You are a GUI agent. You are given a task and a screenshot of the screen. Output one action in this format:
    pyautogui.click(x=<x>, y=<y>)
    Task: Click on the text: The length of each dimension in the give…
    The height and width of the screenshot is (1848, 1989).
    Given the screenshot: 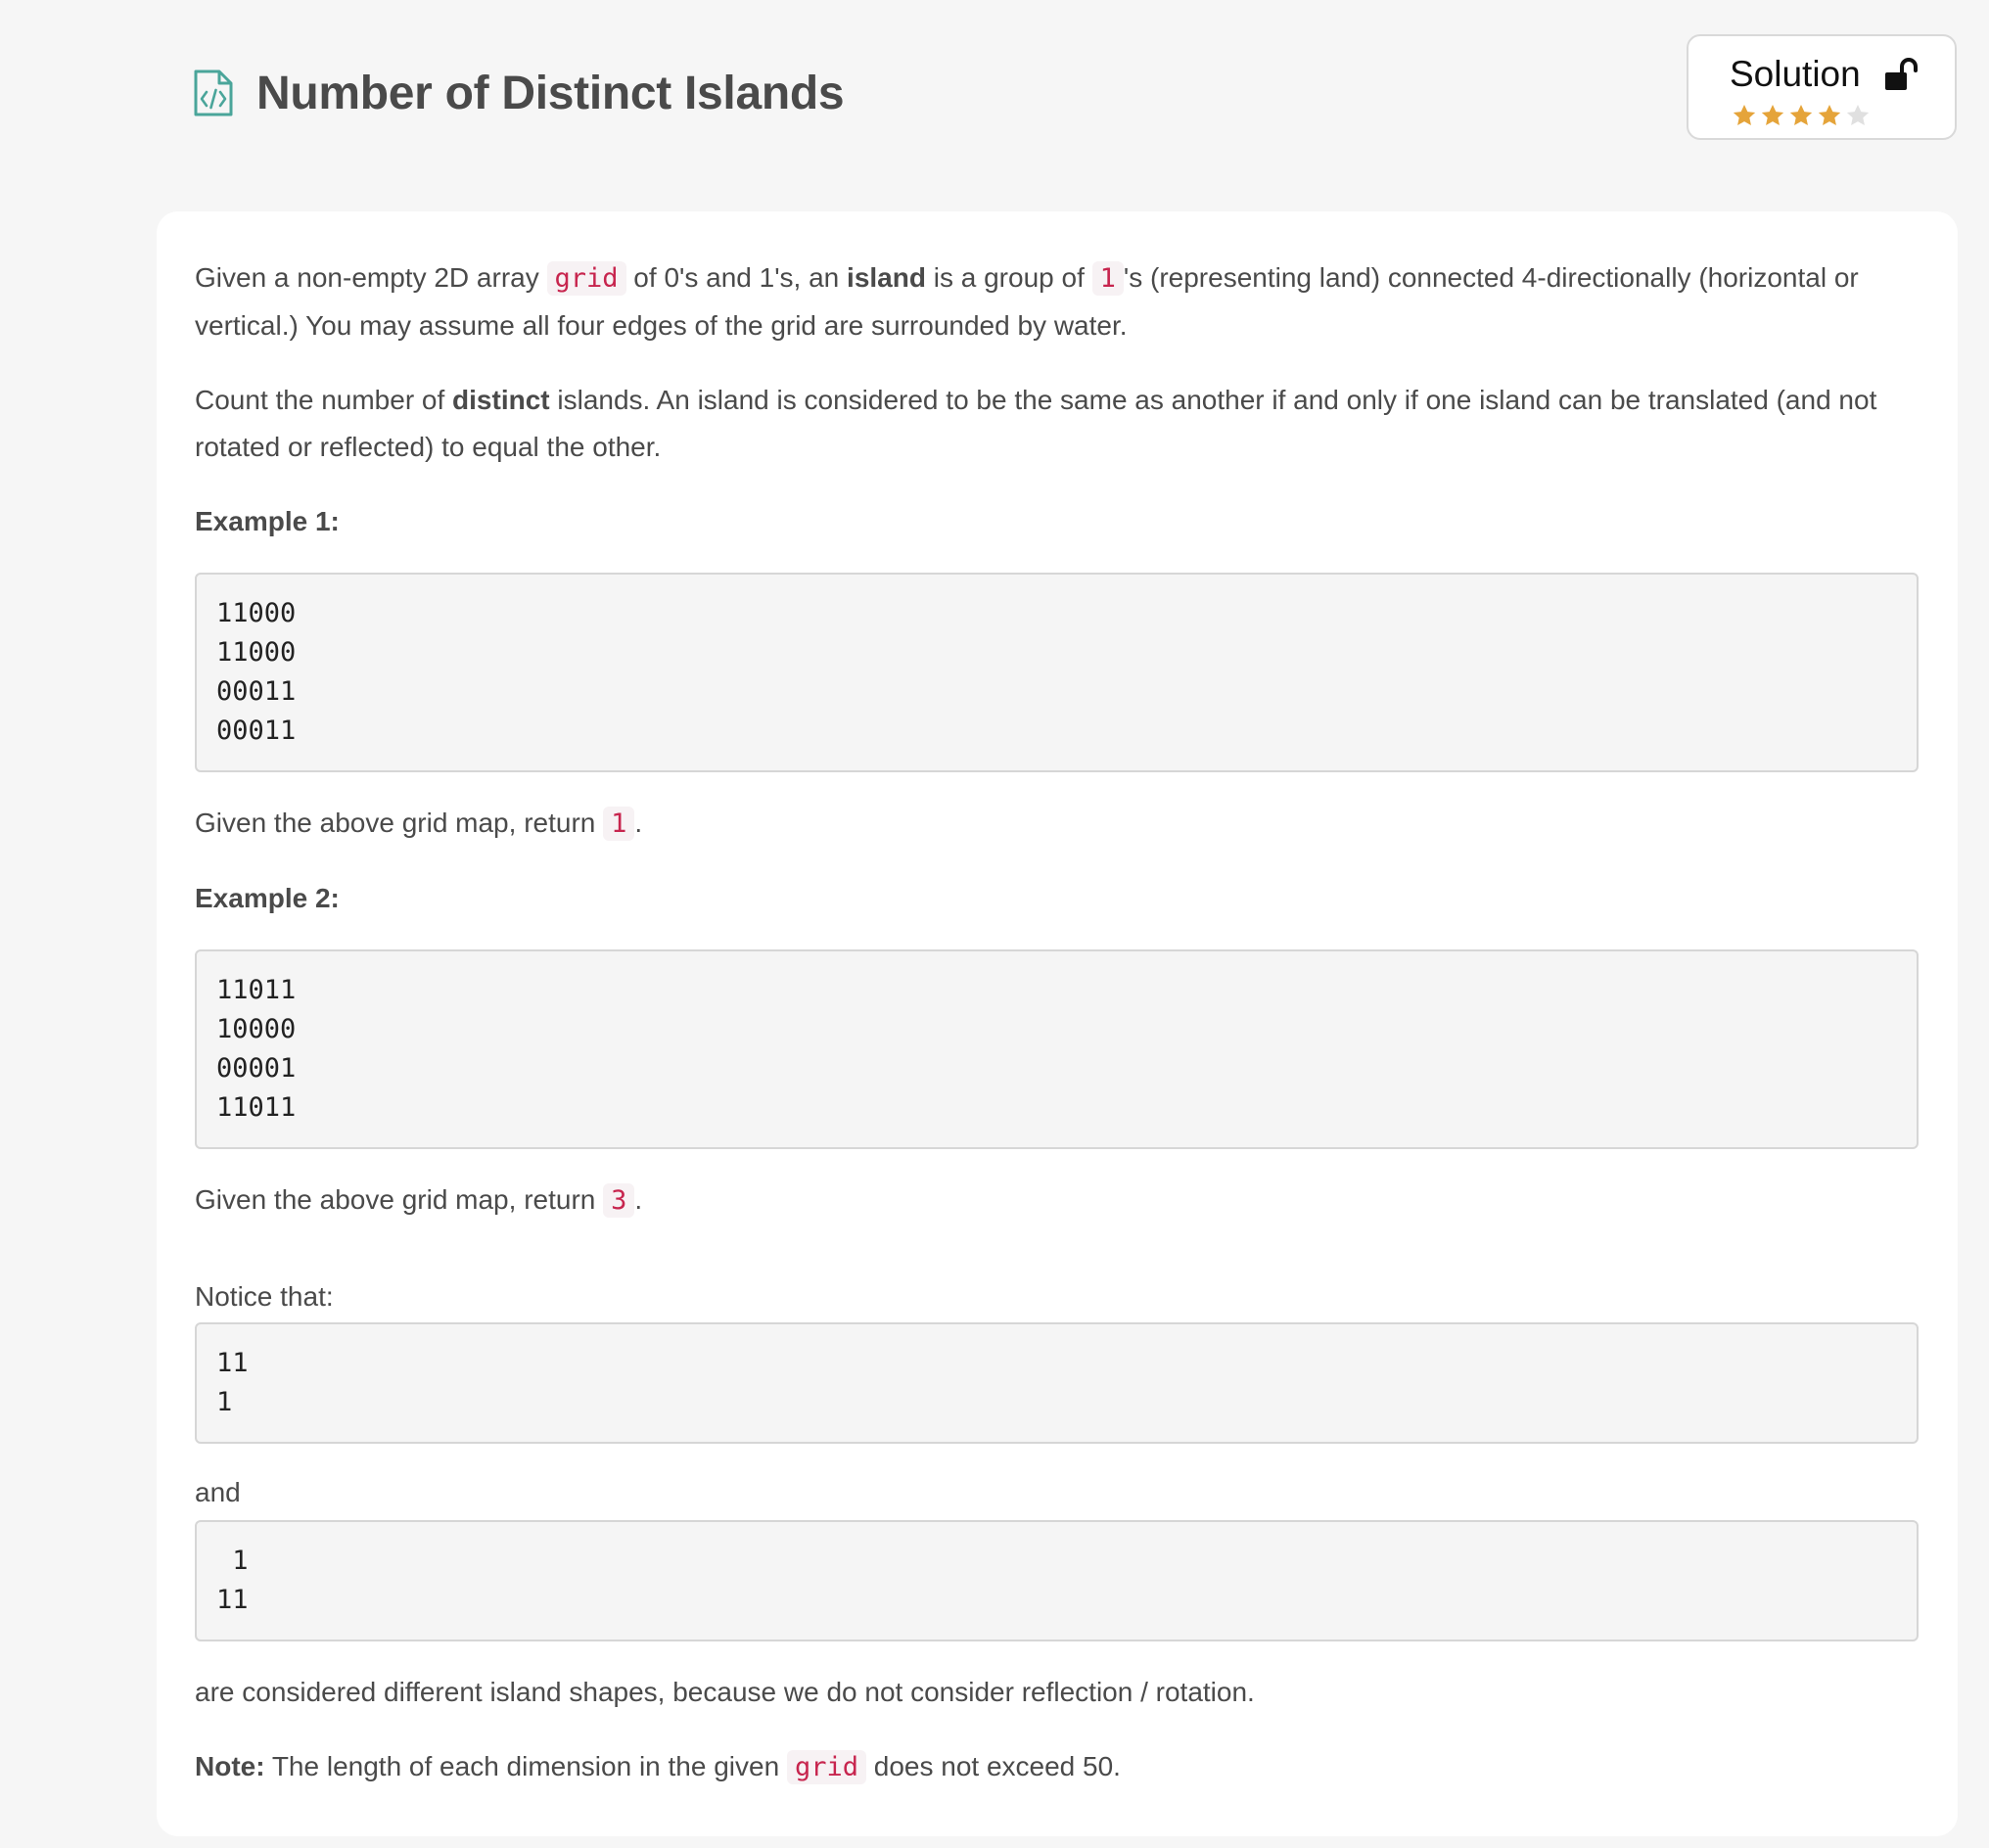 What is the action you would take?
    pyautogui.click(x=525, y=1766)
    